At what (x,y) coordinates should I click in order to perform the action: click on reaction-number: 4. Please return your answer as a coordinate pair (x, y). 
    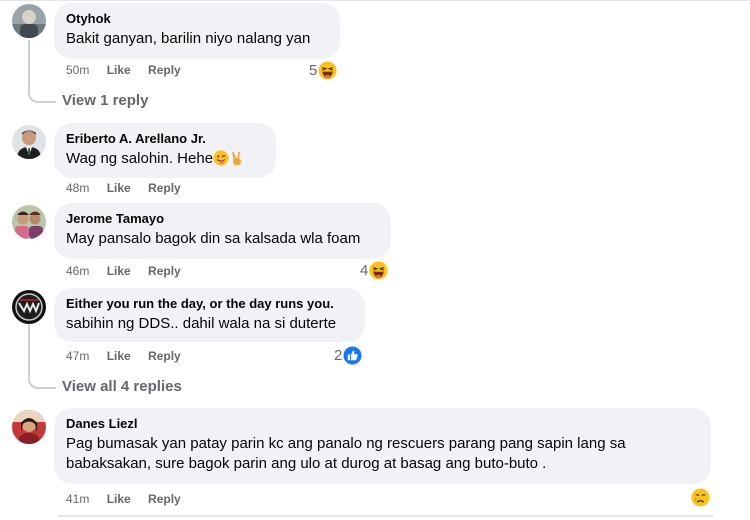
    Looking at the image, I should click on (364, 270).